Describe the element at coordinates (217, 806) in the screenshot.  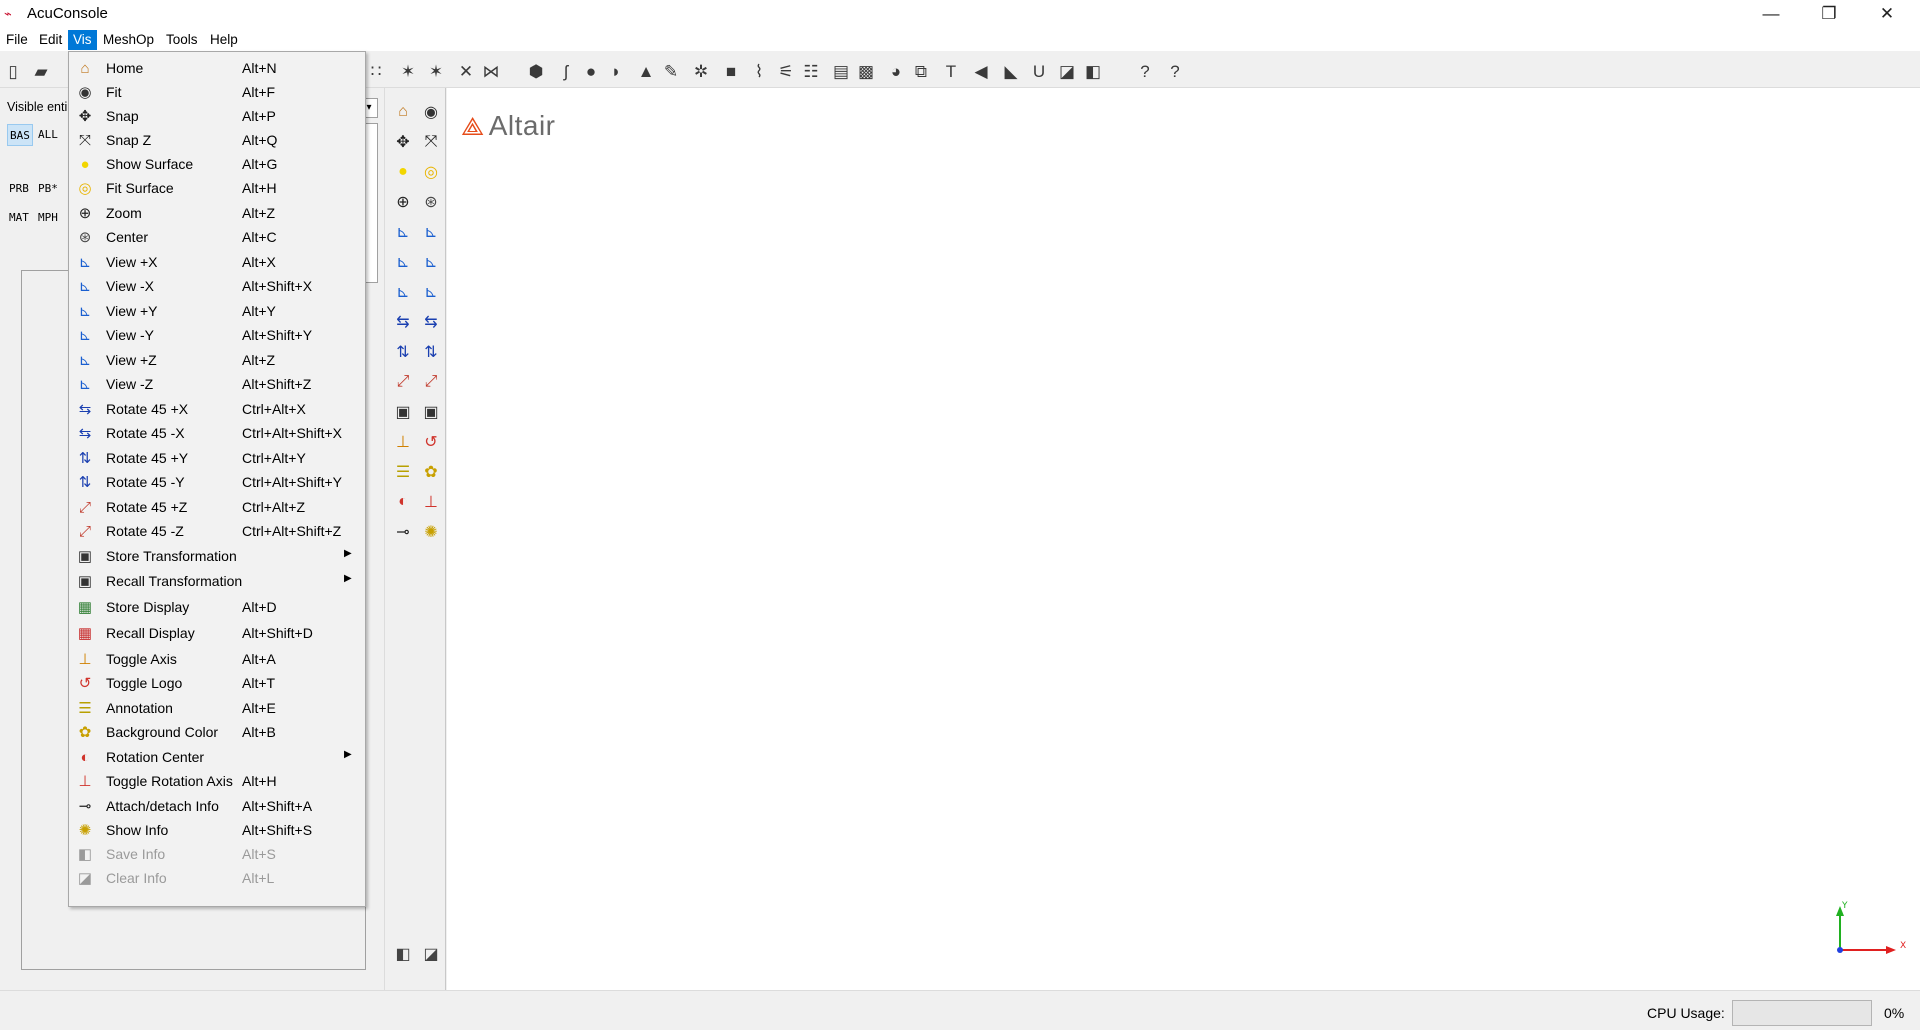
I see `vis-menu-item-attach-detach-info: ⊸ Attach/detach Info Alt+Shift+A` at that location.